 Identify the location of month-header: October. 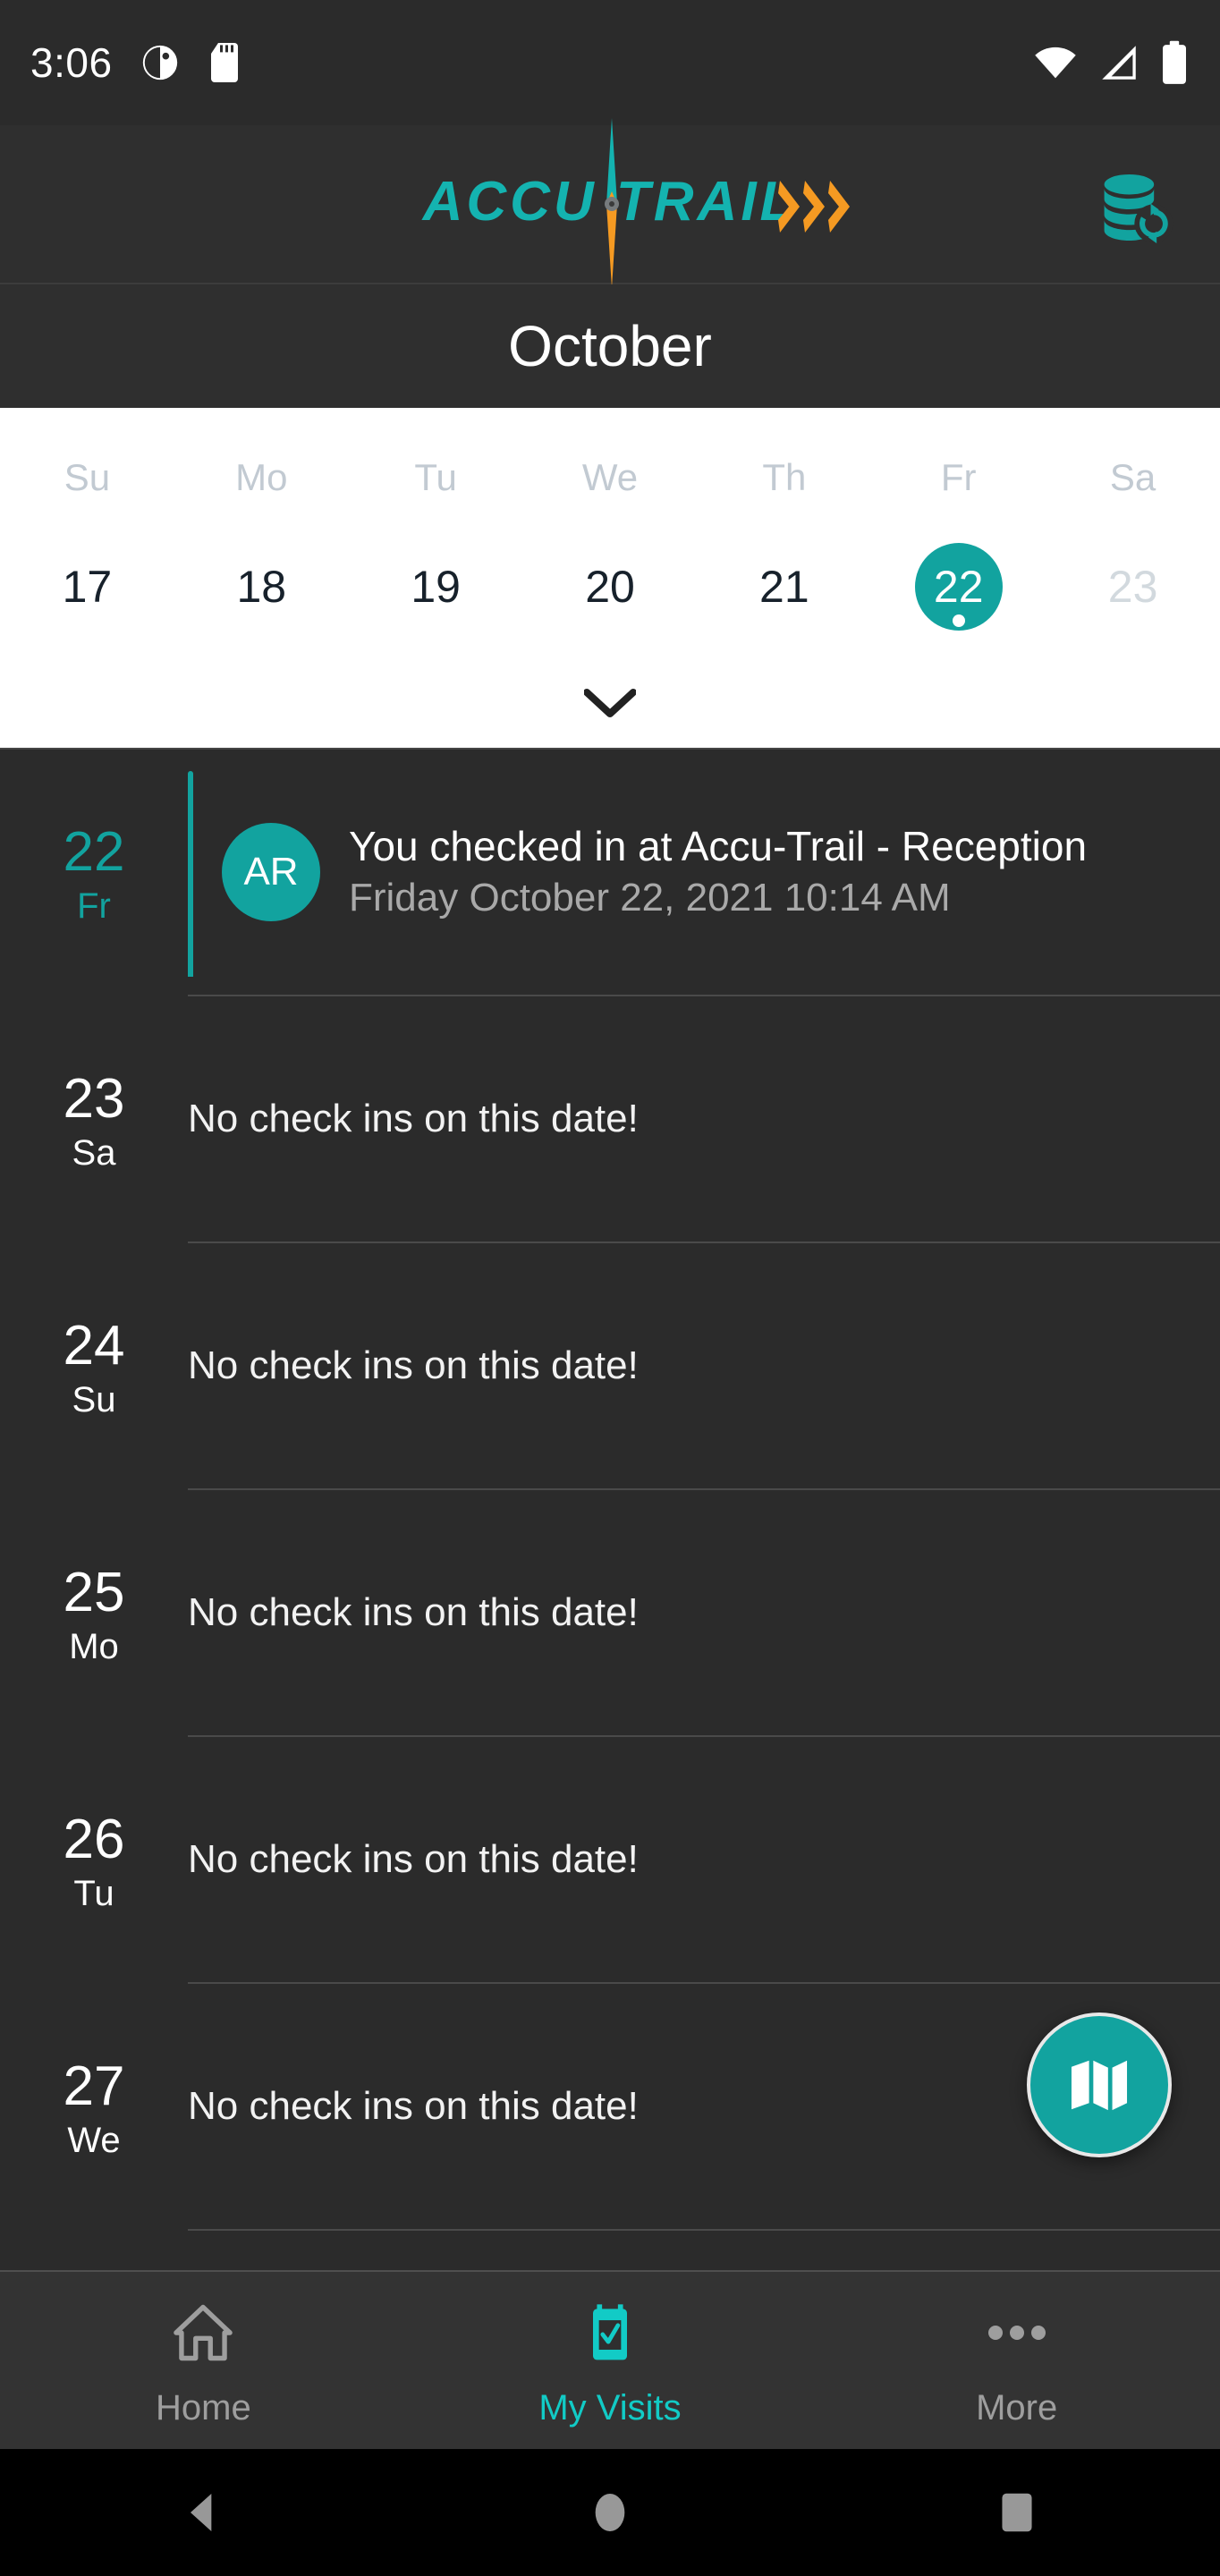
(610, 346).